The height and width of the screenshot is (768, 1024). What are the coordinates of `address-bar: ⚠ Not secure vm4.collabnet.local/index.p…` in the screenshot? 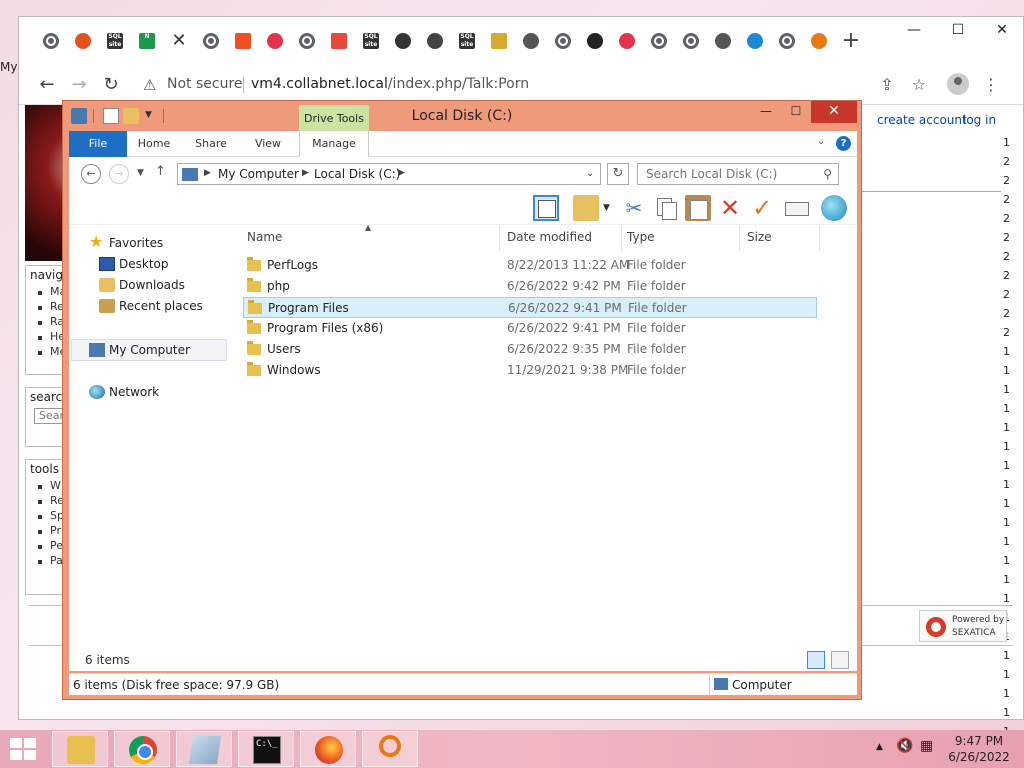 It's located at (507, 85).